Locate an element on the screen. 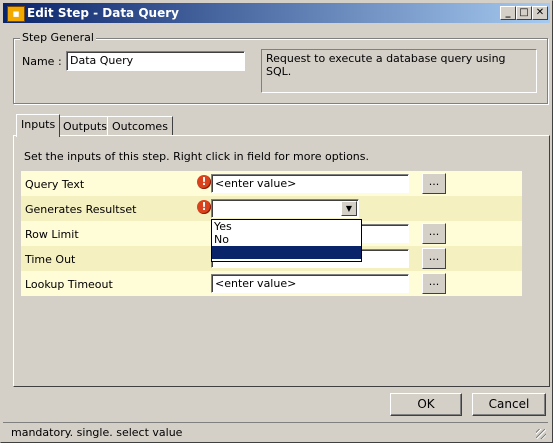 The image size is (553, 443). cancel-button: Cancel is located at coordinates (509, 404).